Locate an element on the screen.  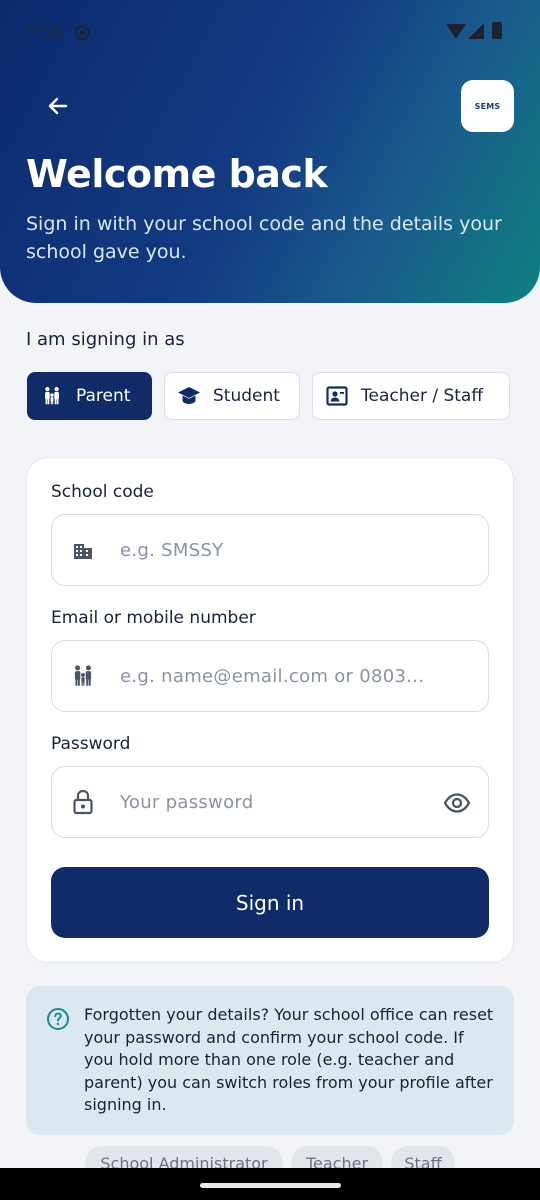
building-icon is located at coordinates (83, 550).